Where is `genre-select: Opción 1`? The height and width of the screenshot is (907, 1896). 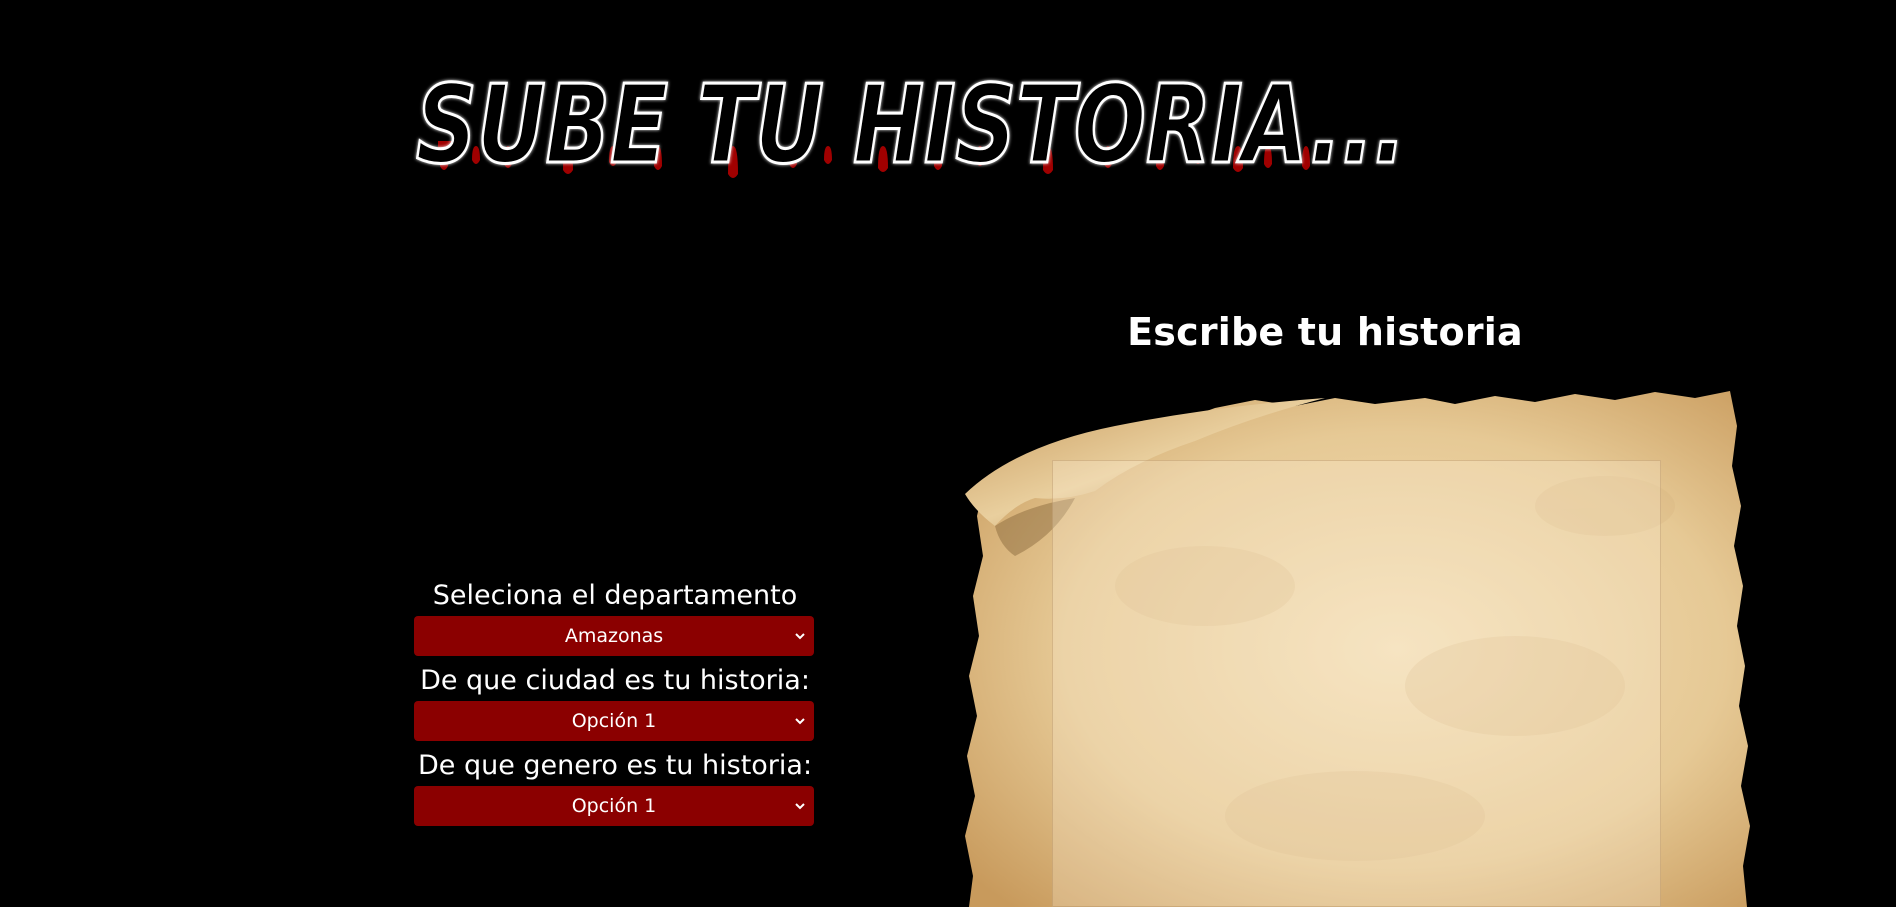 genre-select: Opción 1 is located at coordinates (614, 806).